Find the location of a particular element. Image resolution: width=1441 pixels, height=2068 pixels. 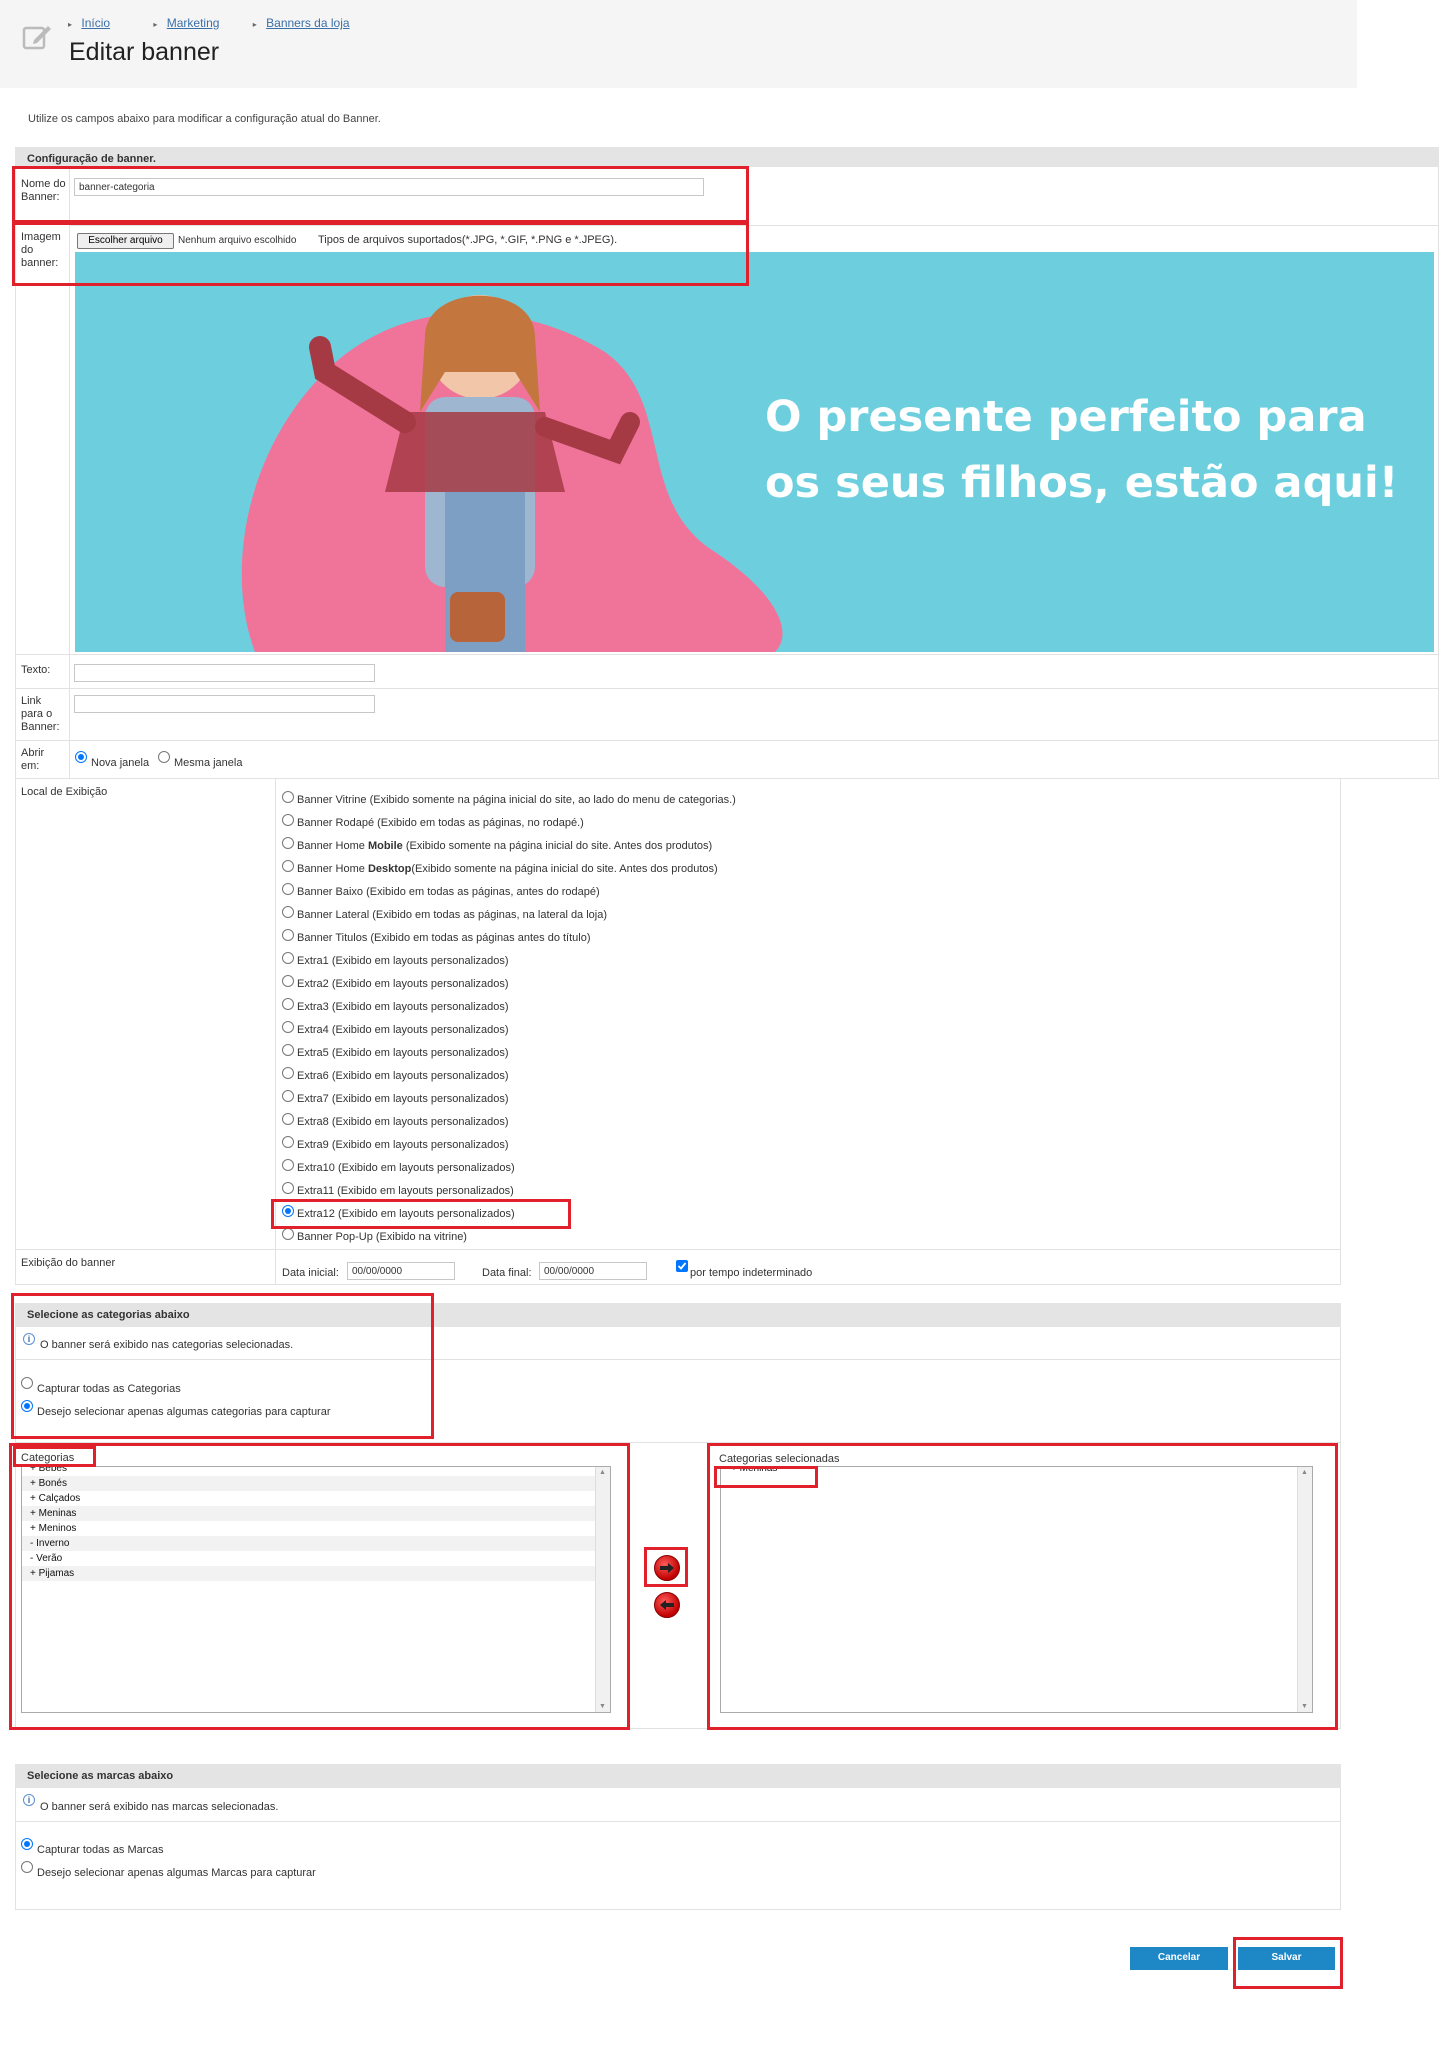

arrow-left-icon is located at coordinates (667, 1605).